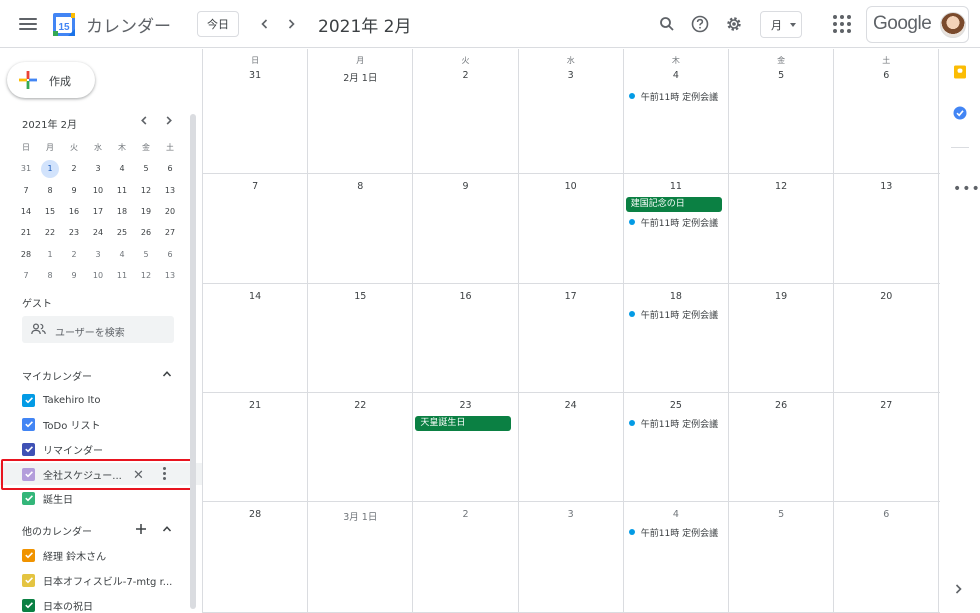 Image resolution: width=980 pixels, height=613 pixels. What do you see at coordinates (960, 113) in the screenshot?
I see `tasks-icon` at bounding box center [960, 113].